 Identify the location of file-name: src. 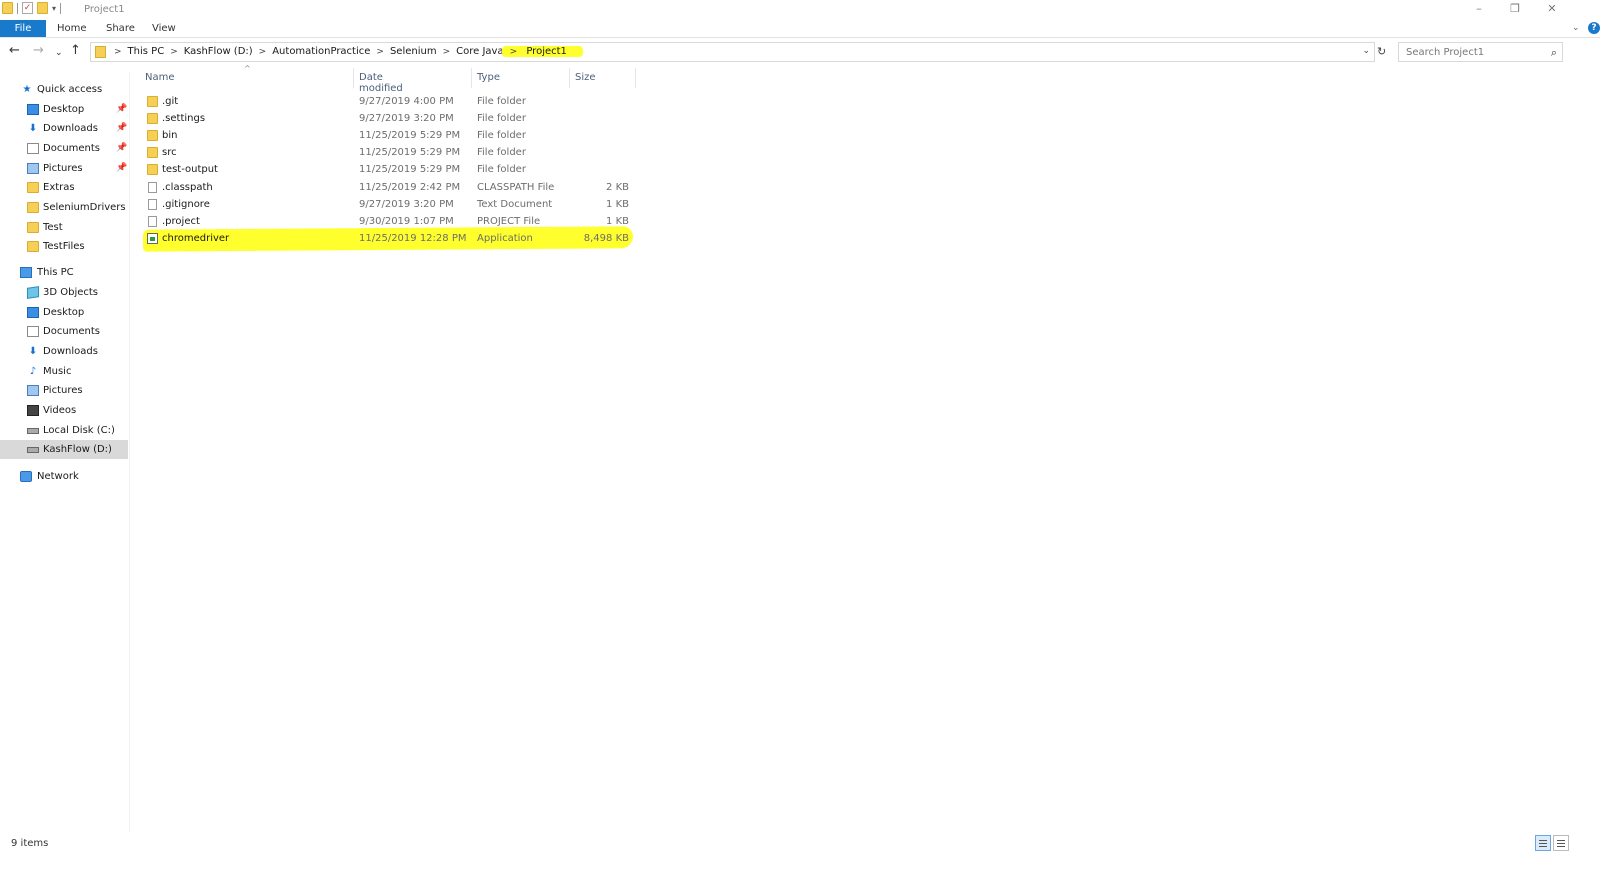
(169, 152).